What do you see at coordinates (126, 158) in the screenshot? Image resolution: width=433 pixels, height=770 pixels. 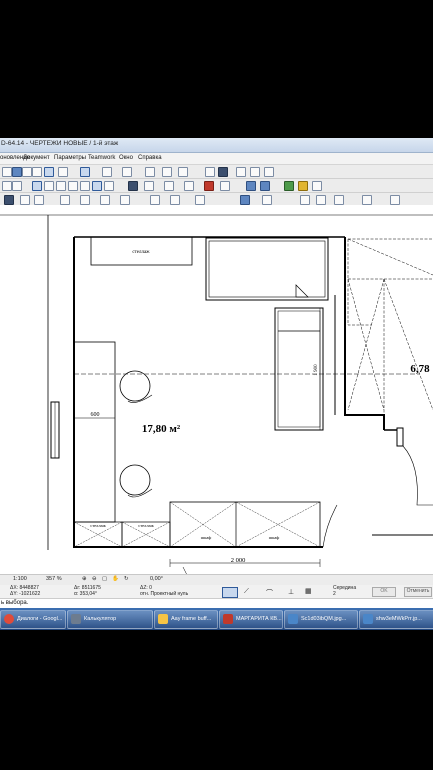 I see `menu-window: Окно` at bounding box center [126, 158].